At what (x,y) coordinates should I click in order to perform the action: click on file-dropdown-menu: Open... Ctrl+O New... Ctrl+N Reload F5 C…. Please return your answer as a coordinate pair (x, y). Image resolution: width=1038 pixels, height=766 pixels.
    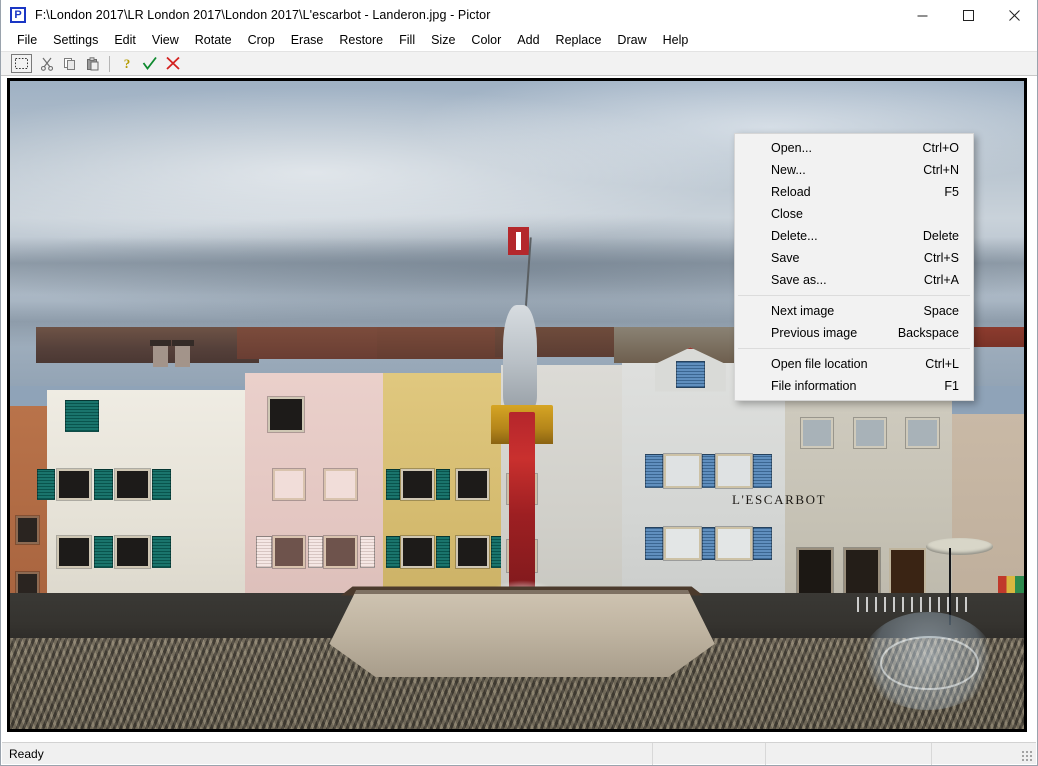
    Looking at the image, I should click on (854, 267).